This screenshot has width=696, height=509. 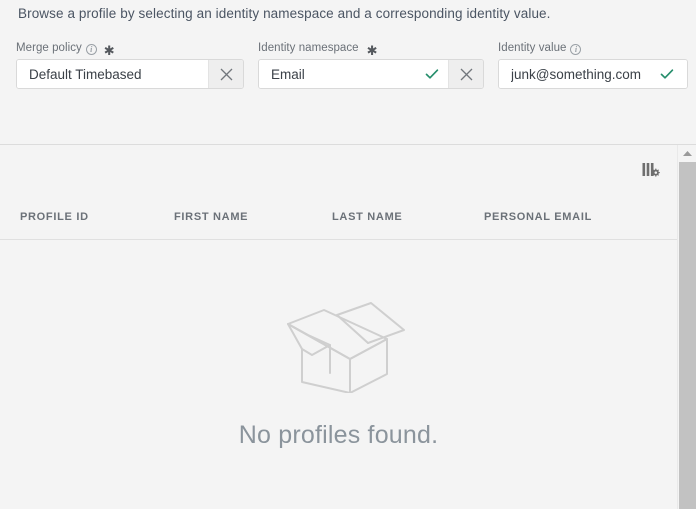 What do you see at coordinates (593, 48) in the screenshot?
I see `field-label-identity-value: Identity value i` at bounding box center [593, 48].